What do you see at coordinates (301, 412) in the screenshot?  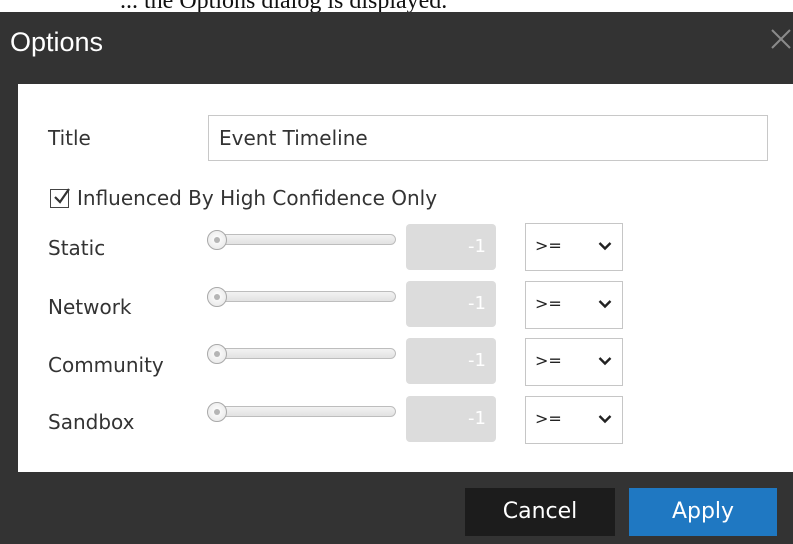 I see `sandbox-slider` at bounding box center [301, 412].